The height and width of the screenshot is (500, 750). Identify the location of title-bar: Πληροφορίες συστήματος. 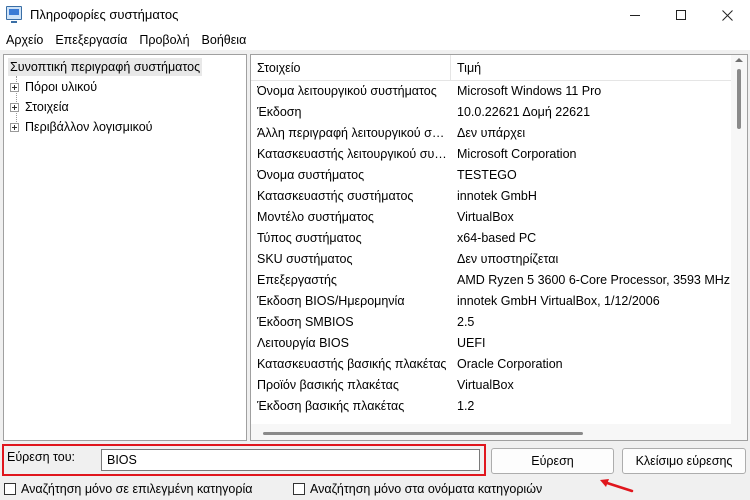
(375, 15).